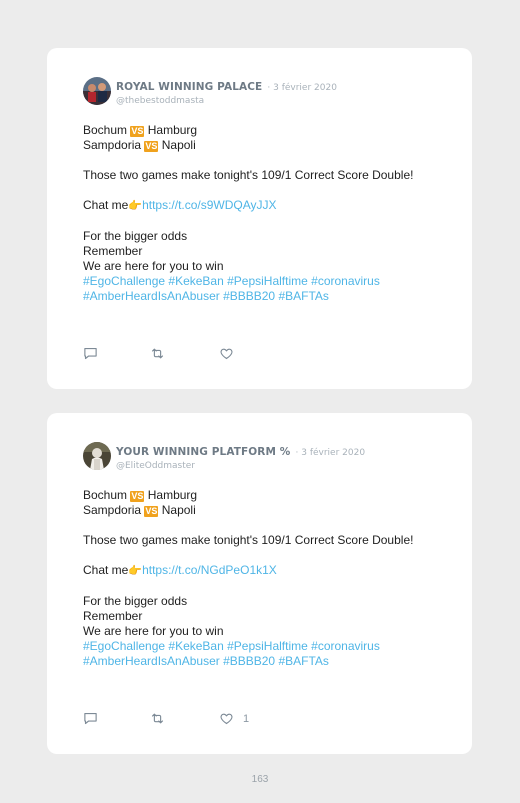 This screenshot has height=803, width=520. I want to click on author-name: YOUR WINNING PLATFORM %, so click(203, 452).